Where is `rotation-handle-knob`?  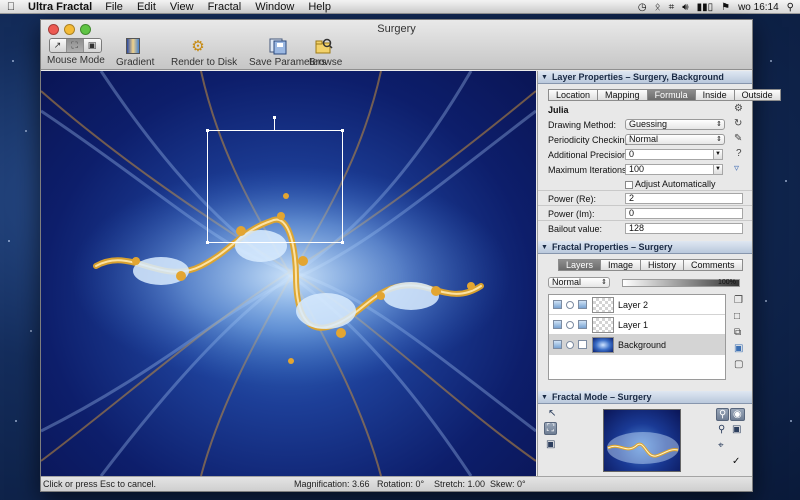 rotation-handle-knob is located at coordinates (274, 117).